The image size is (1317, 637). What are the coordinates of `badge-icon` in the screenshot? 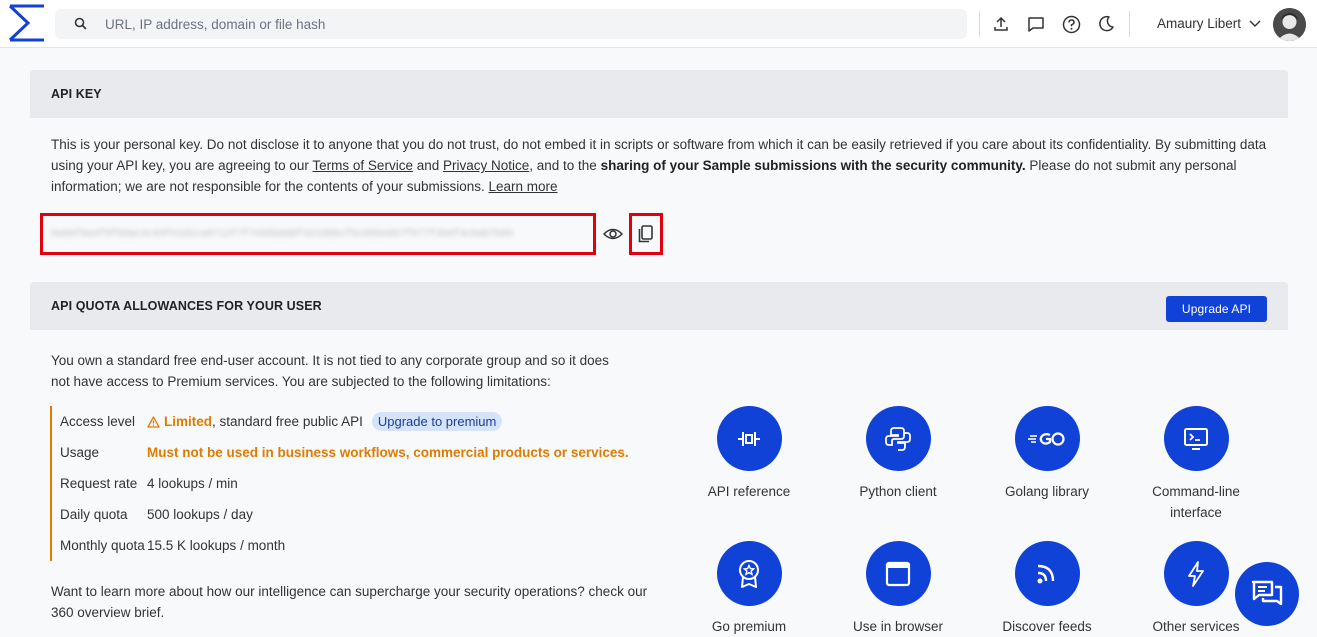 It's located at (749, 573).